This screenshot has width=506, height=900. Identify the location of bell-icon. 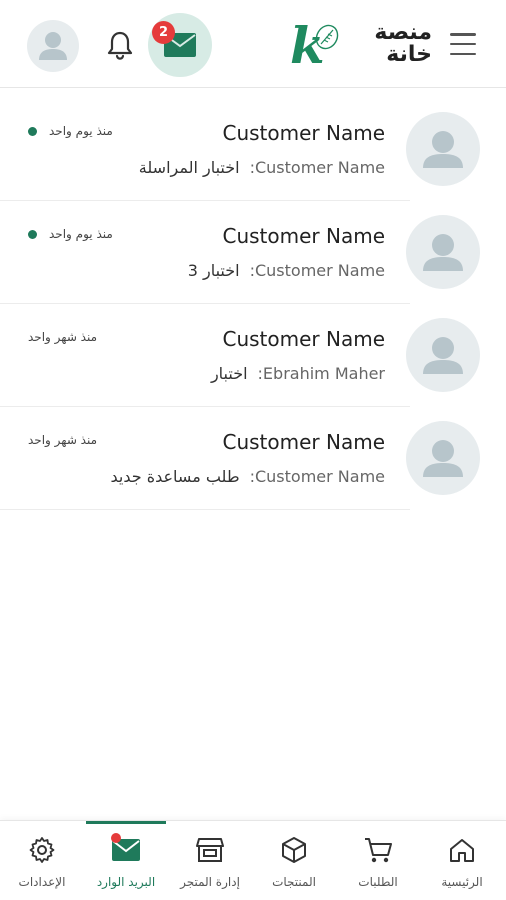
(120, 45).